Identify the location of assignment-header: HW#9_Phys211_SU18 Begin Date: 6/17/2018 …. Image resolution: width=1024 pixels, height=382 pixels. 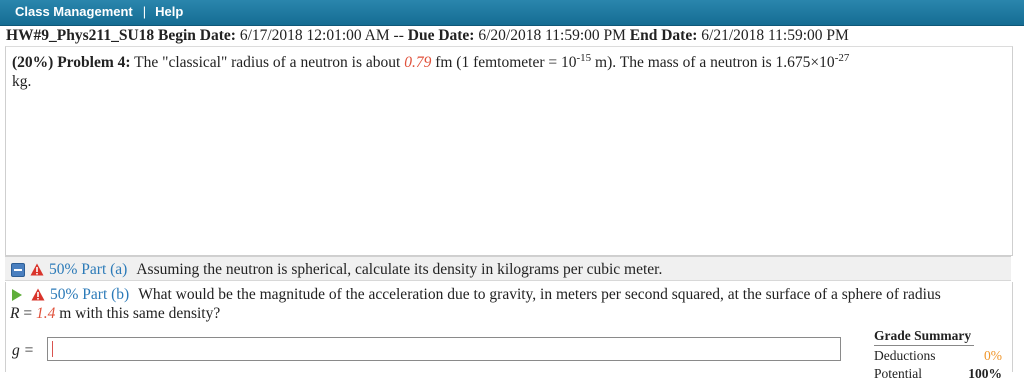
(512, 36).